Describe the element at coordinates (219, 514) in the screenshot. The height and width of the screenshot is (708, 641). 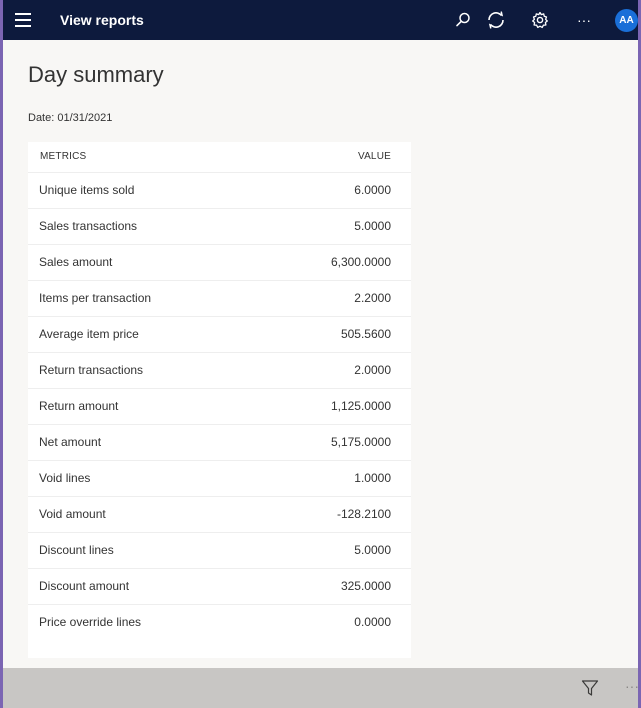
I see `table-row: Void amount -128.2100` at that location.